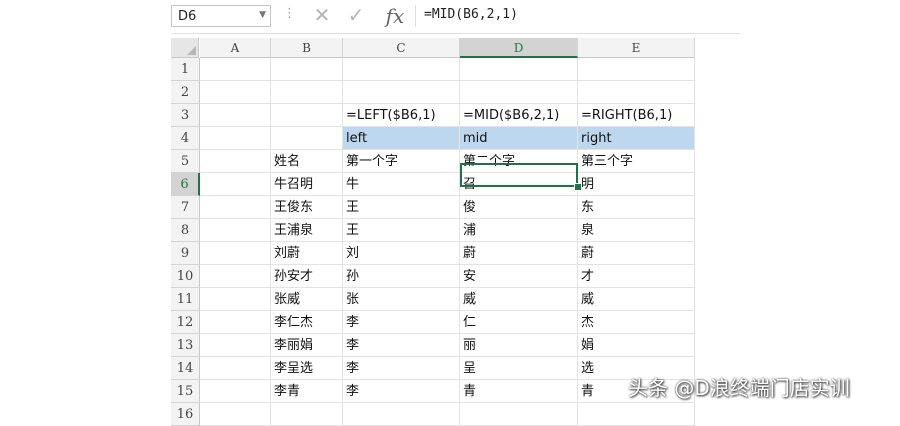  What do you see at coordinates (235, 115) in the screenshot?
I see `cell-a3` at bounding box center [235, 115].